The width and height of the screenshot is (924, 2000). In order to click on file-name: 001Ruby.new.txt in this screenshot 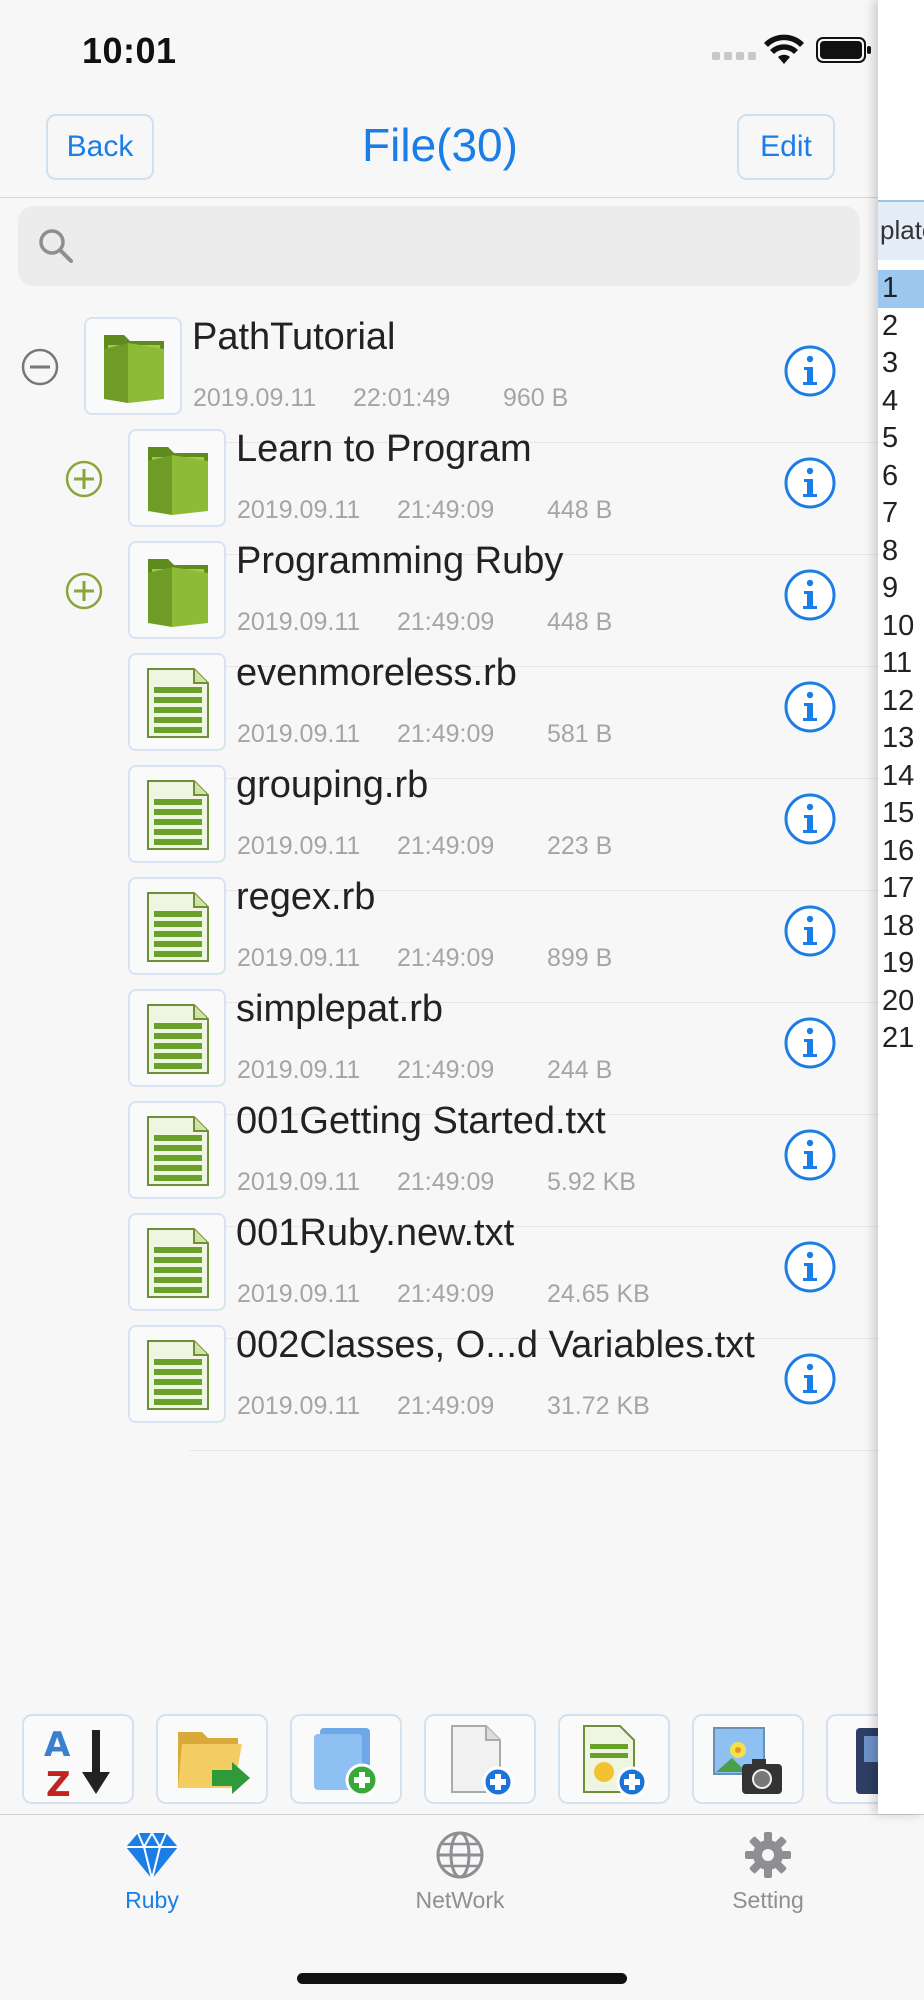, I will do `click(375, 1233)`.